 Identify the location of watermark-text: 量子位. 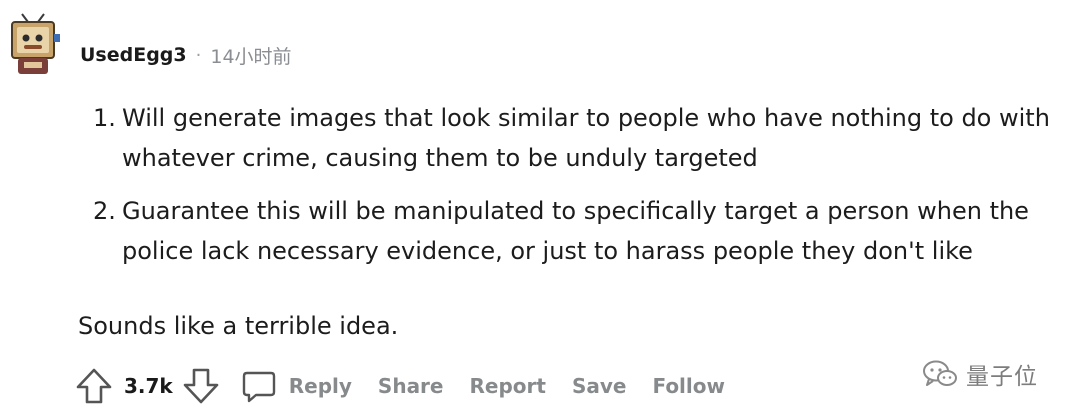
(1002, 377).